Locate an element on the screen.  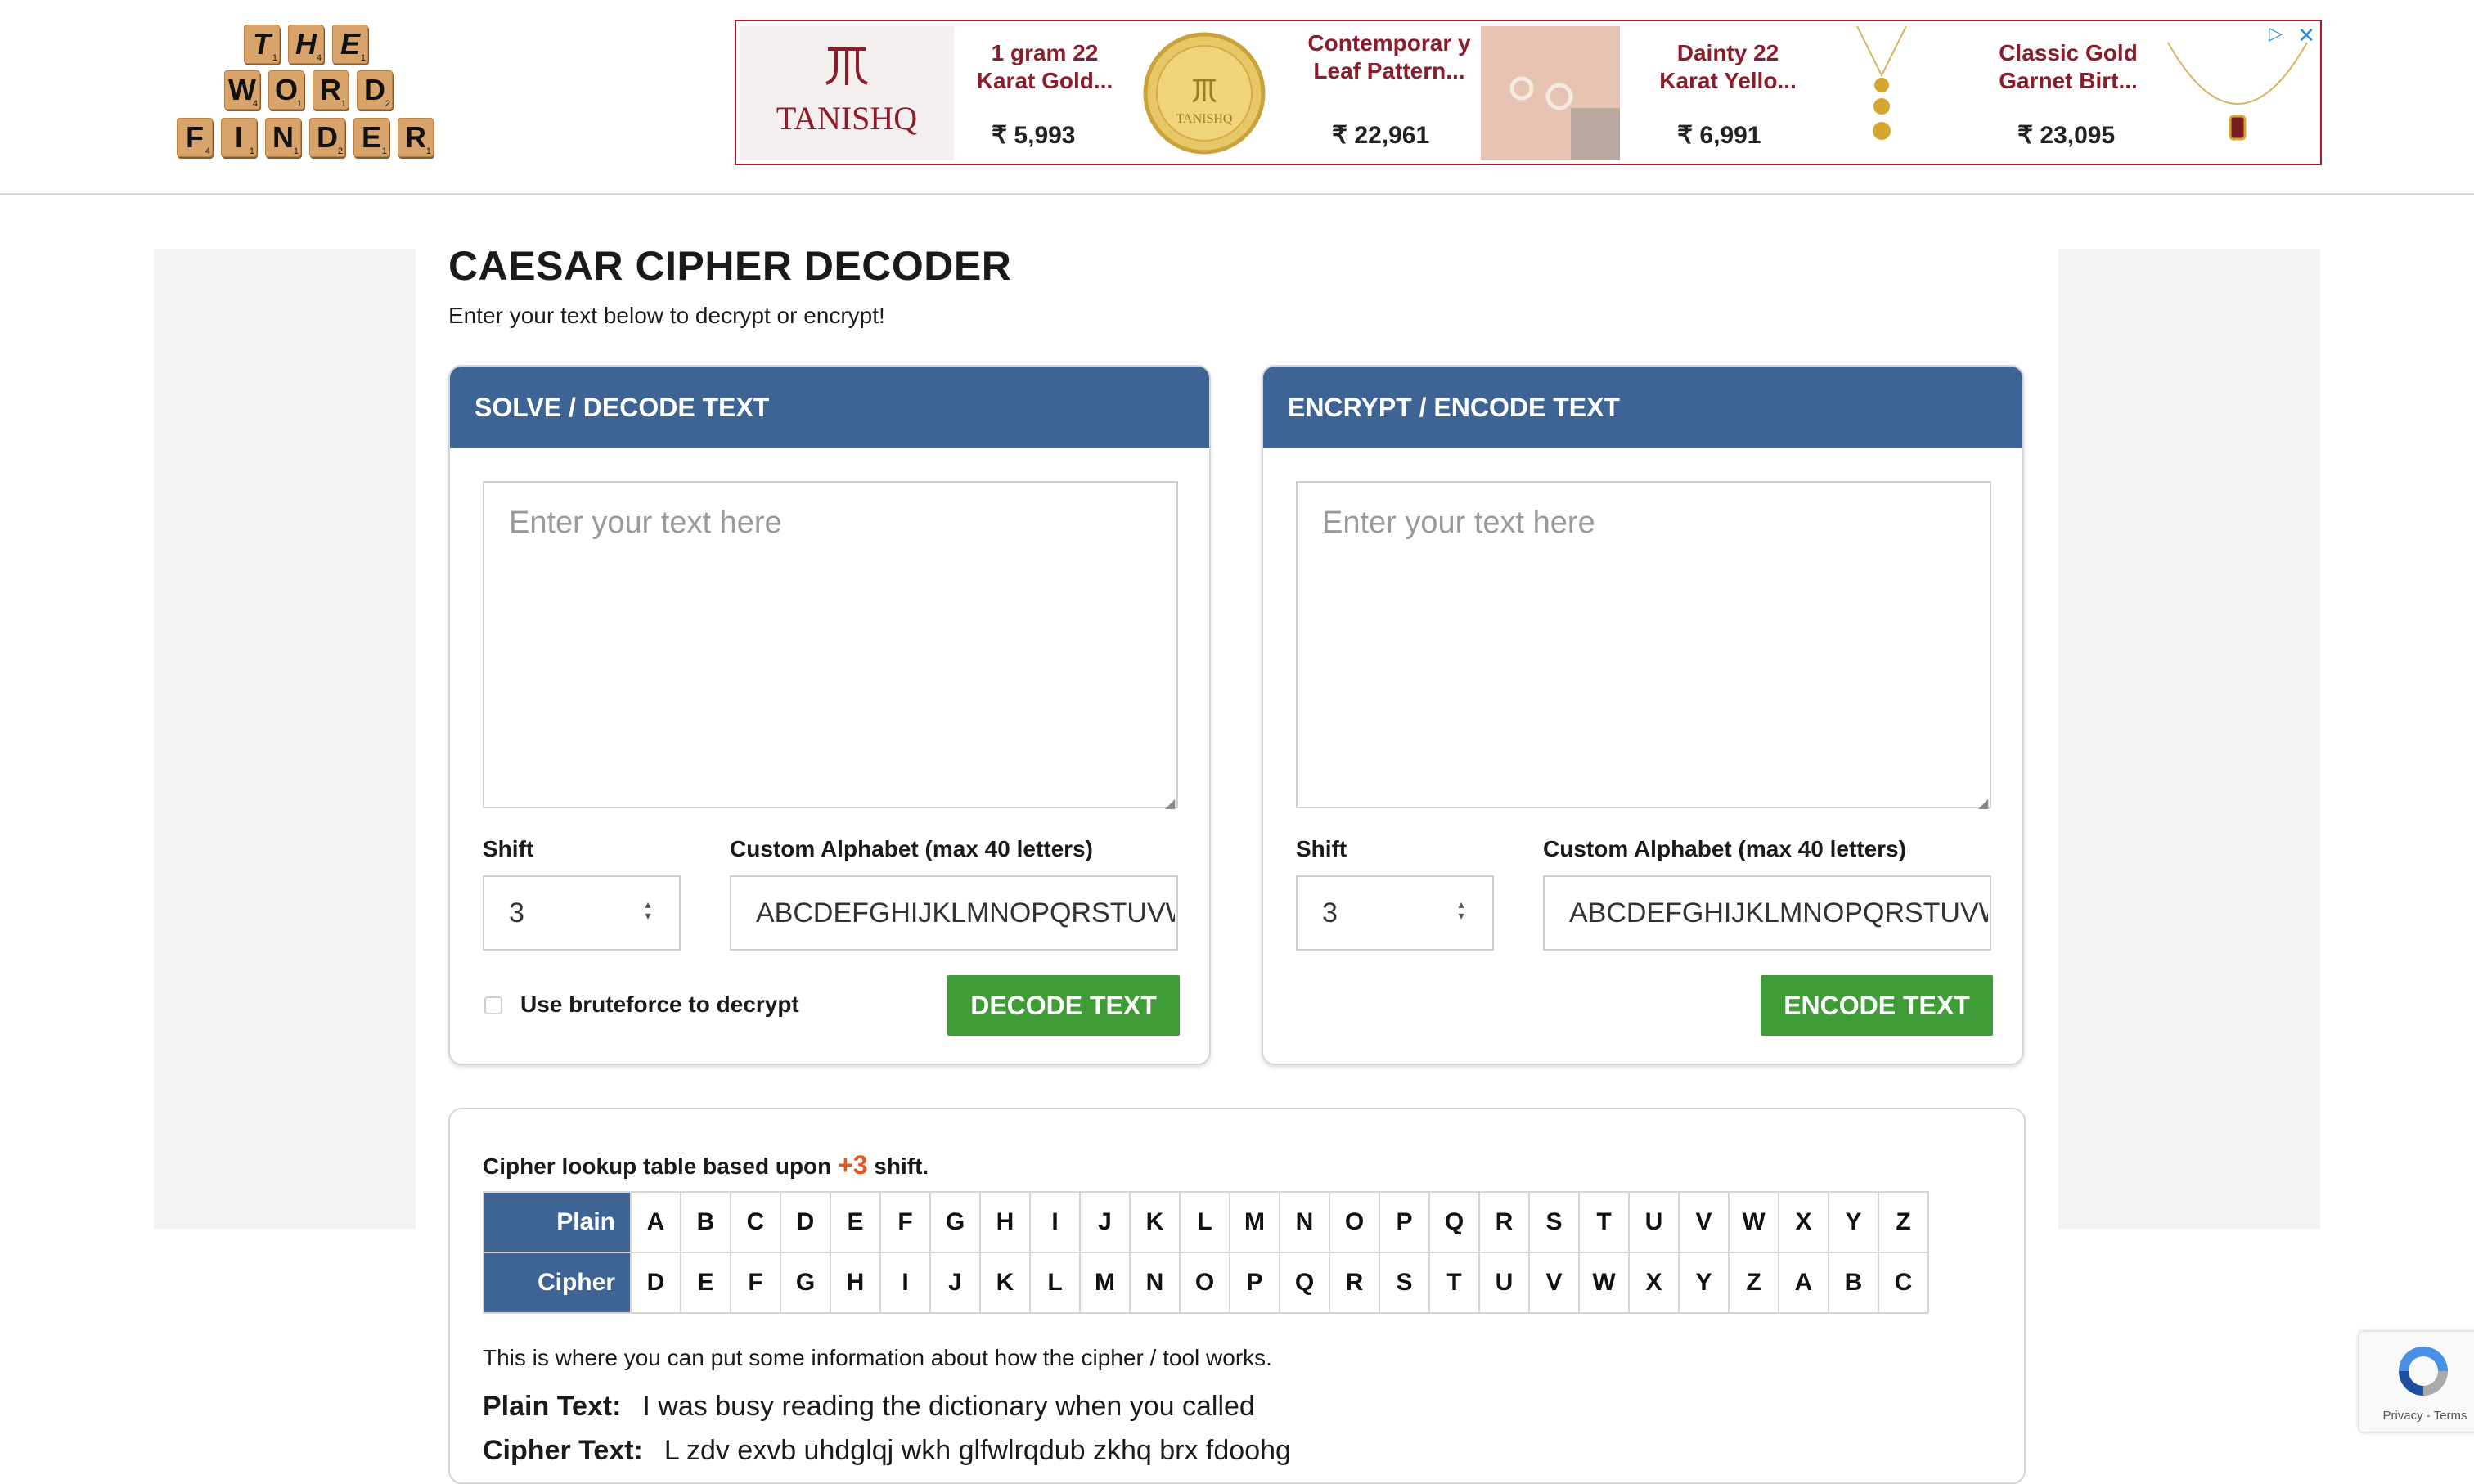
close-icon: ✕ is located at coordinates (2306, 35).